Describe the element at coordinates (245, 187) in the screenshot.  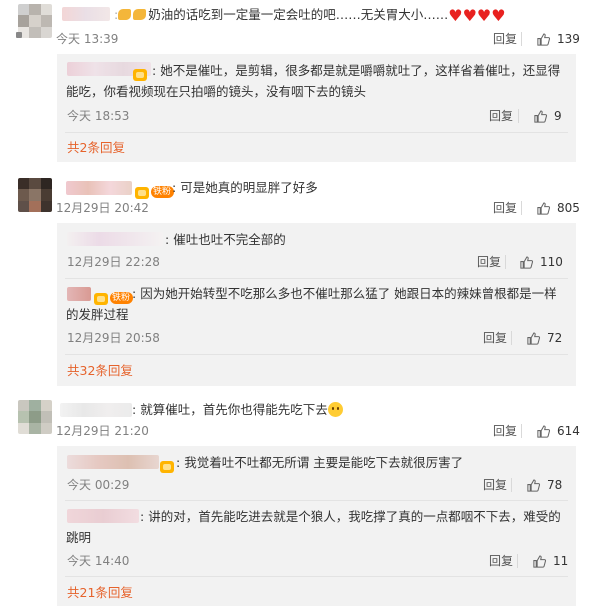
I see `comment-text: : 可是她真的明显胖了好多` at that location.